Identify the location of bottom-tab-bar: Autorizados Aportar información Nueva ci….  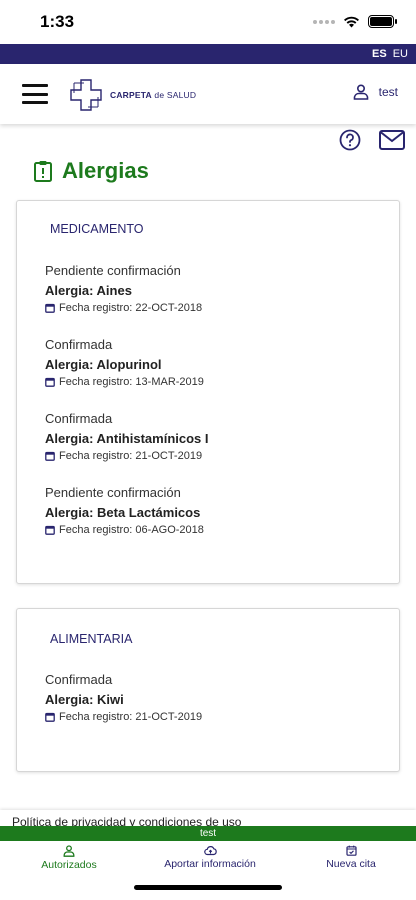
(208, 870).